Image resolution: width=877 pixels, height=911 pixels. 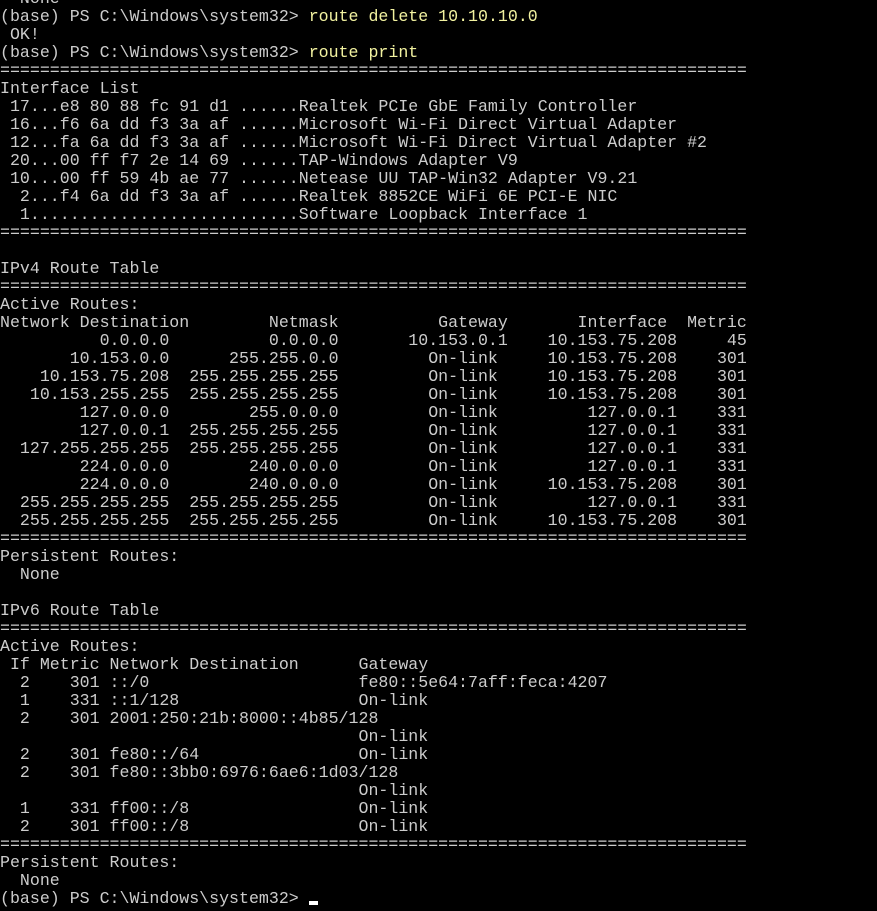 I want to click on output-line: IPv4 Route Table, so click(x=373, y=269).